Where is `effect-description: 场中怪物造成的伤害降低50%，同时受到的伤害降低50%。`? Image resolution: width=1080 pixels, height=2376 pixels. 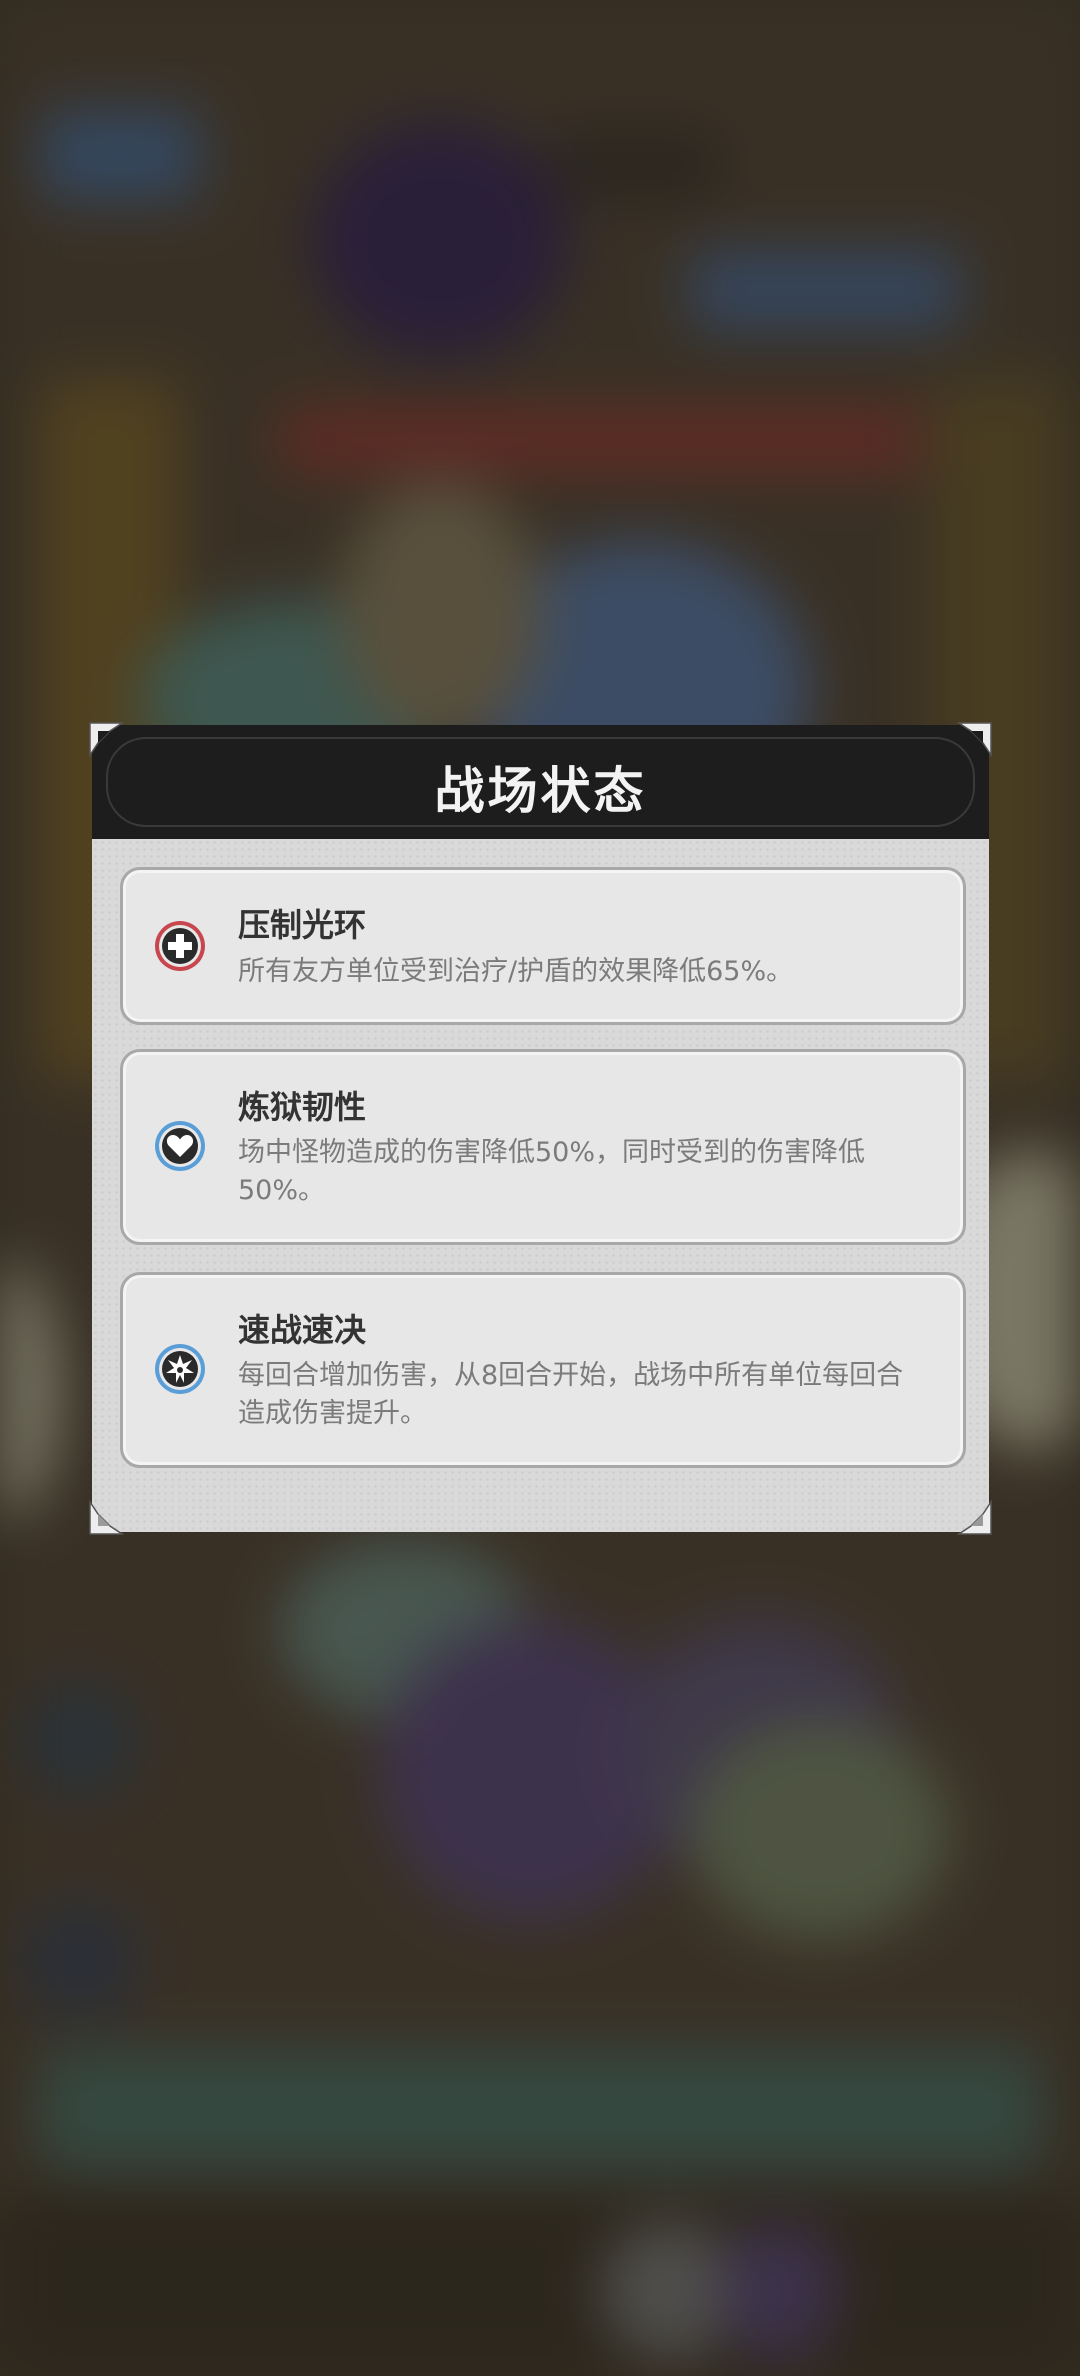 effect-description: 场中怪物造成的伤害降低50%，同时受到的伤害降低50%。 is located at coordinates (552, 1171).